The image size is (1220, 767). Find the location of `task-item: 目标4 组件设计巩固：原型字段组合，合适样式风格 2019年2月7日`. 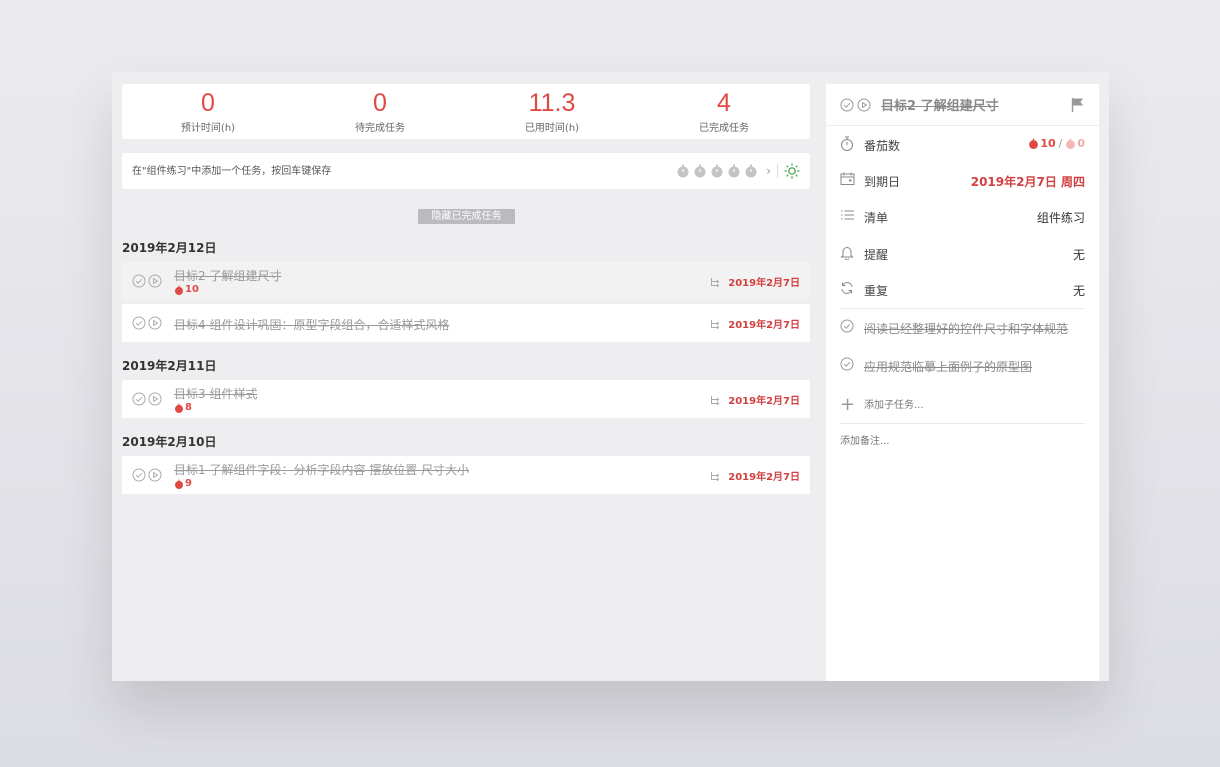

task-item: 目标4 组件设计巩固：原型字段组合，合适样式风格 2019年2月7日 is located at coordinates (466, 323).